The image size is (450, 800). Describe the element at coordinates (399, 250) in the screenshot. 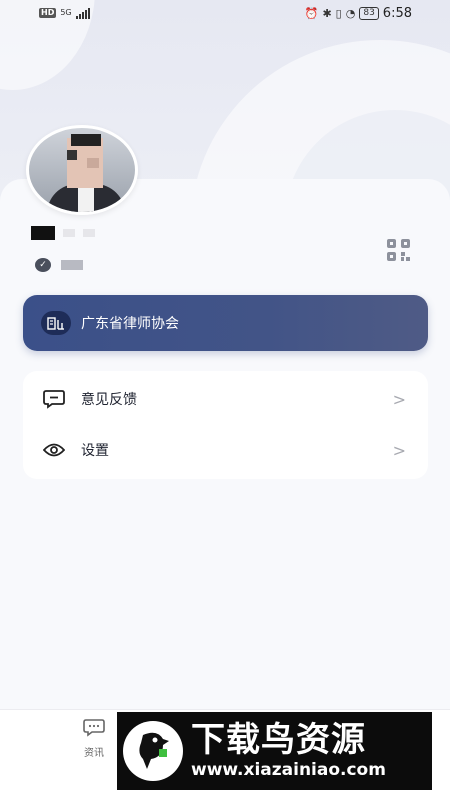

I see `qr-code-icon` at that location.